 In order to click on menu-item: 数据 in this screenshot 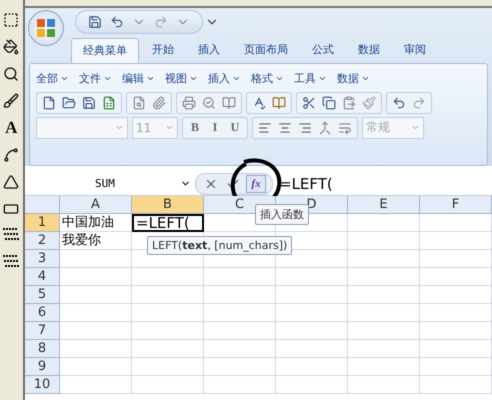, I will do `click(353, 78)`.